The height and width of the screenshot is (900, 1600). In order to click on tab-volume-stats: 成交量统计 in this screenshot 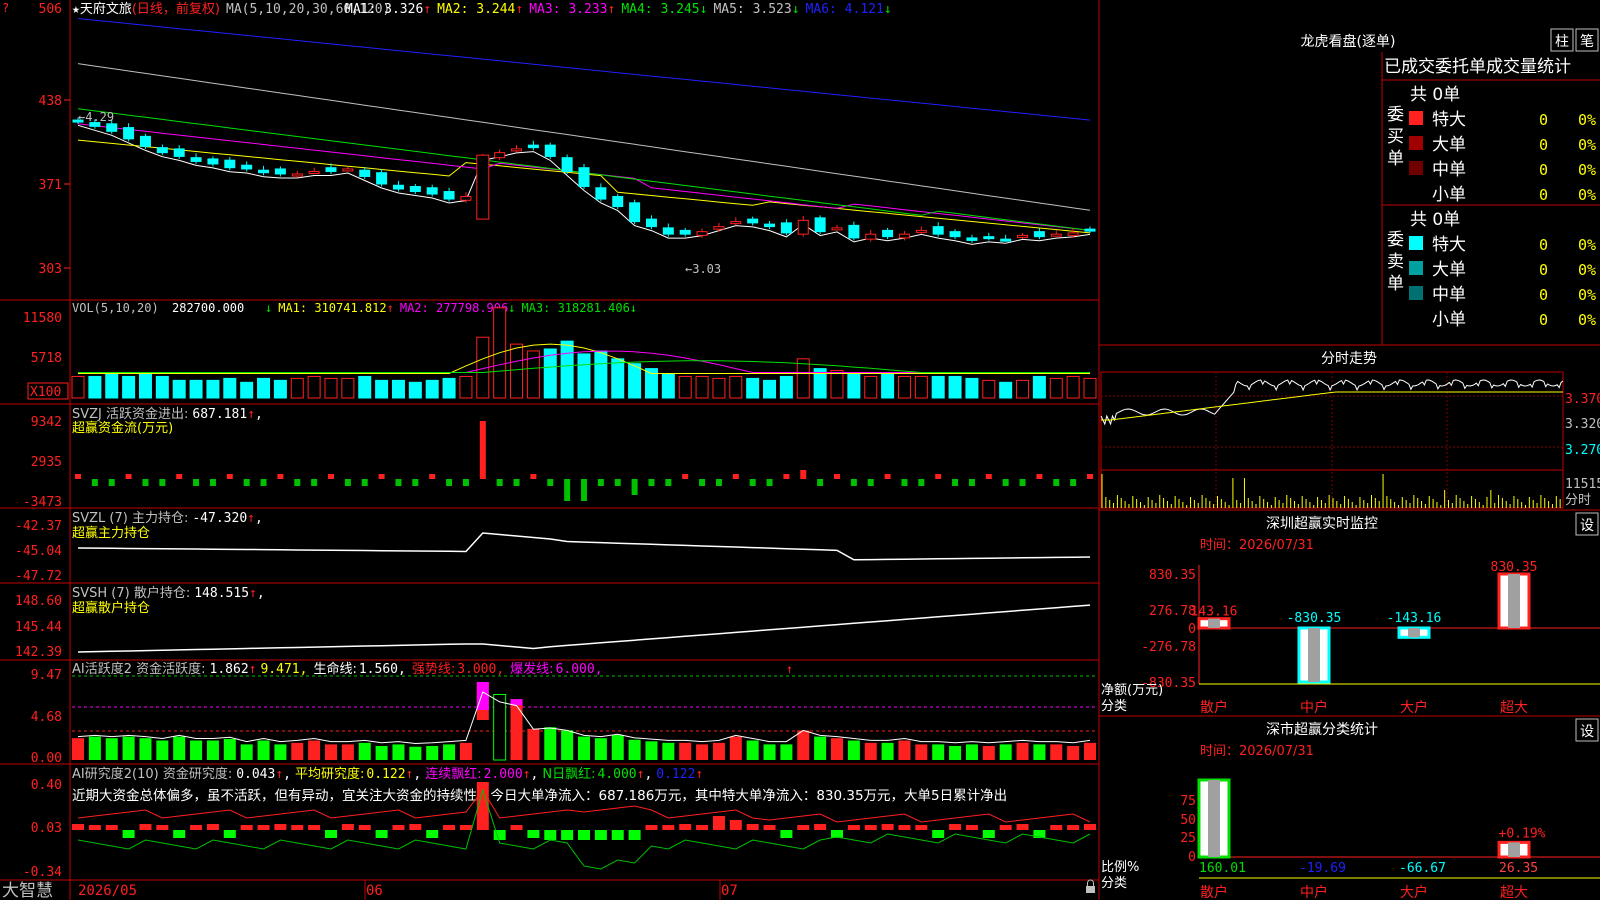, I will do `click(1528, 67)`.